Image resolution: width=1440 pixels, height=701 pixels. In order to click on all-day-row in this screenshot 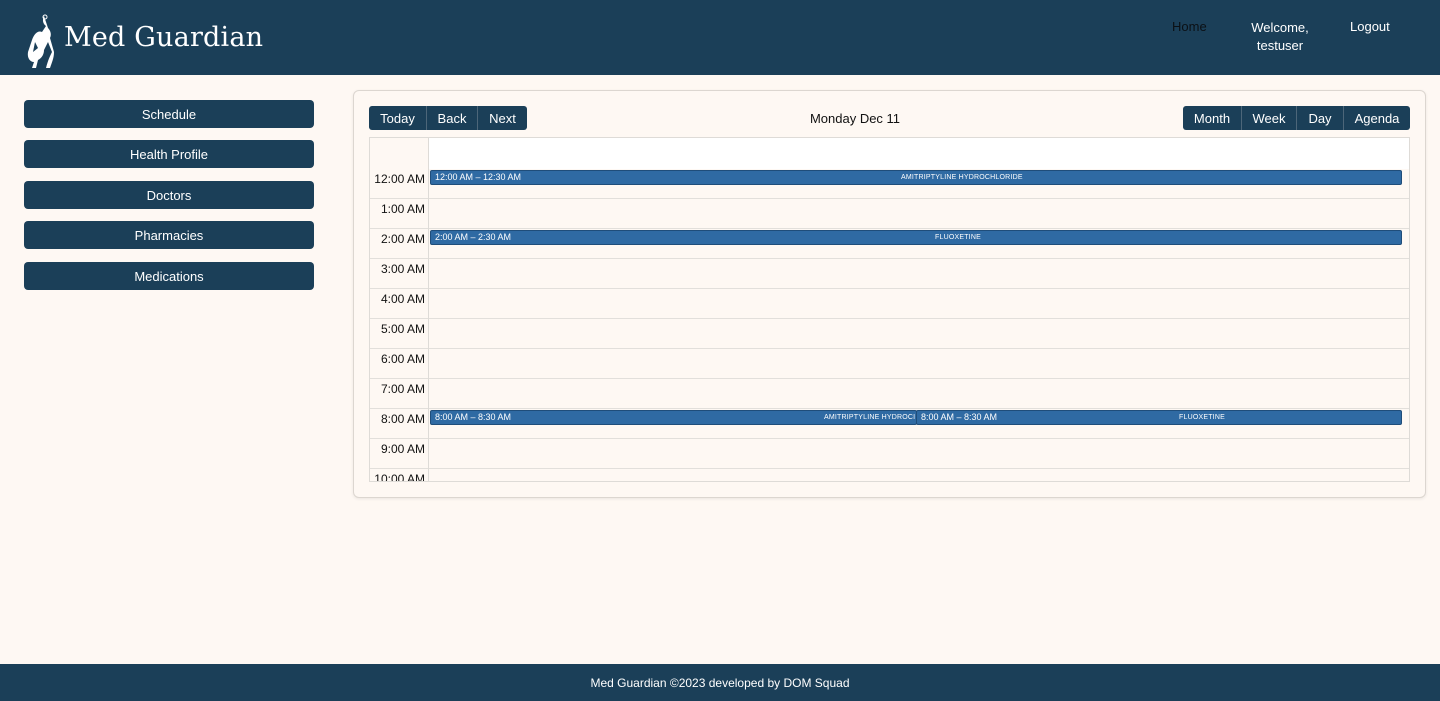, I will do `click(889, 153)`.